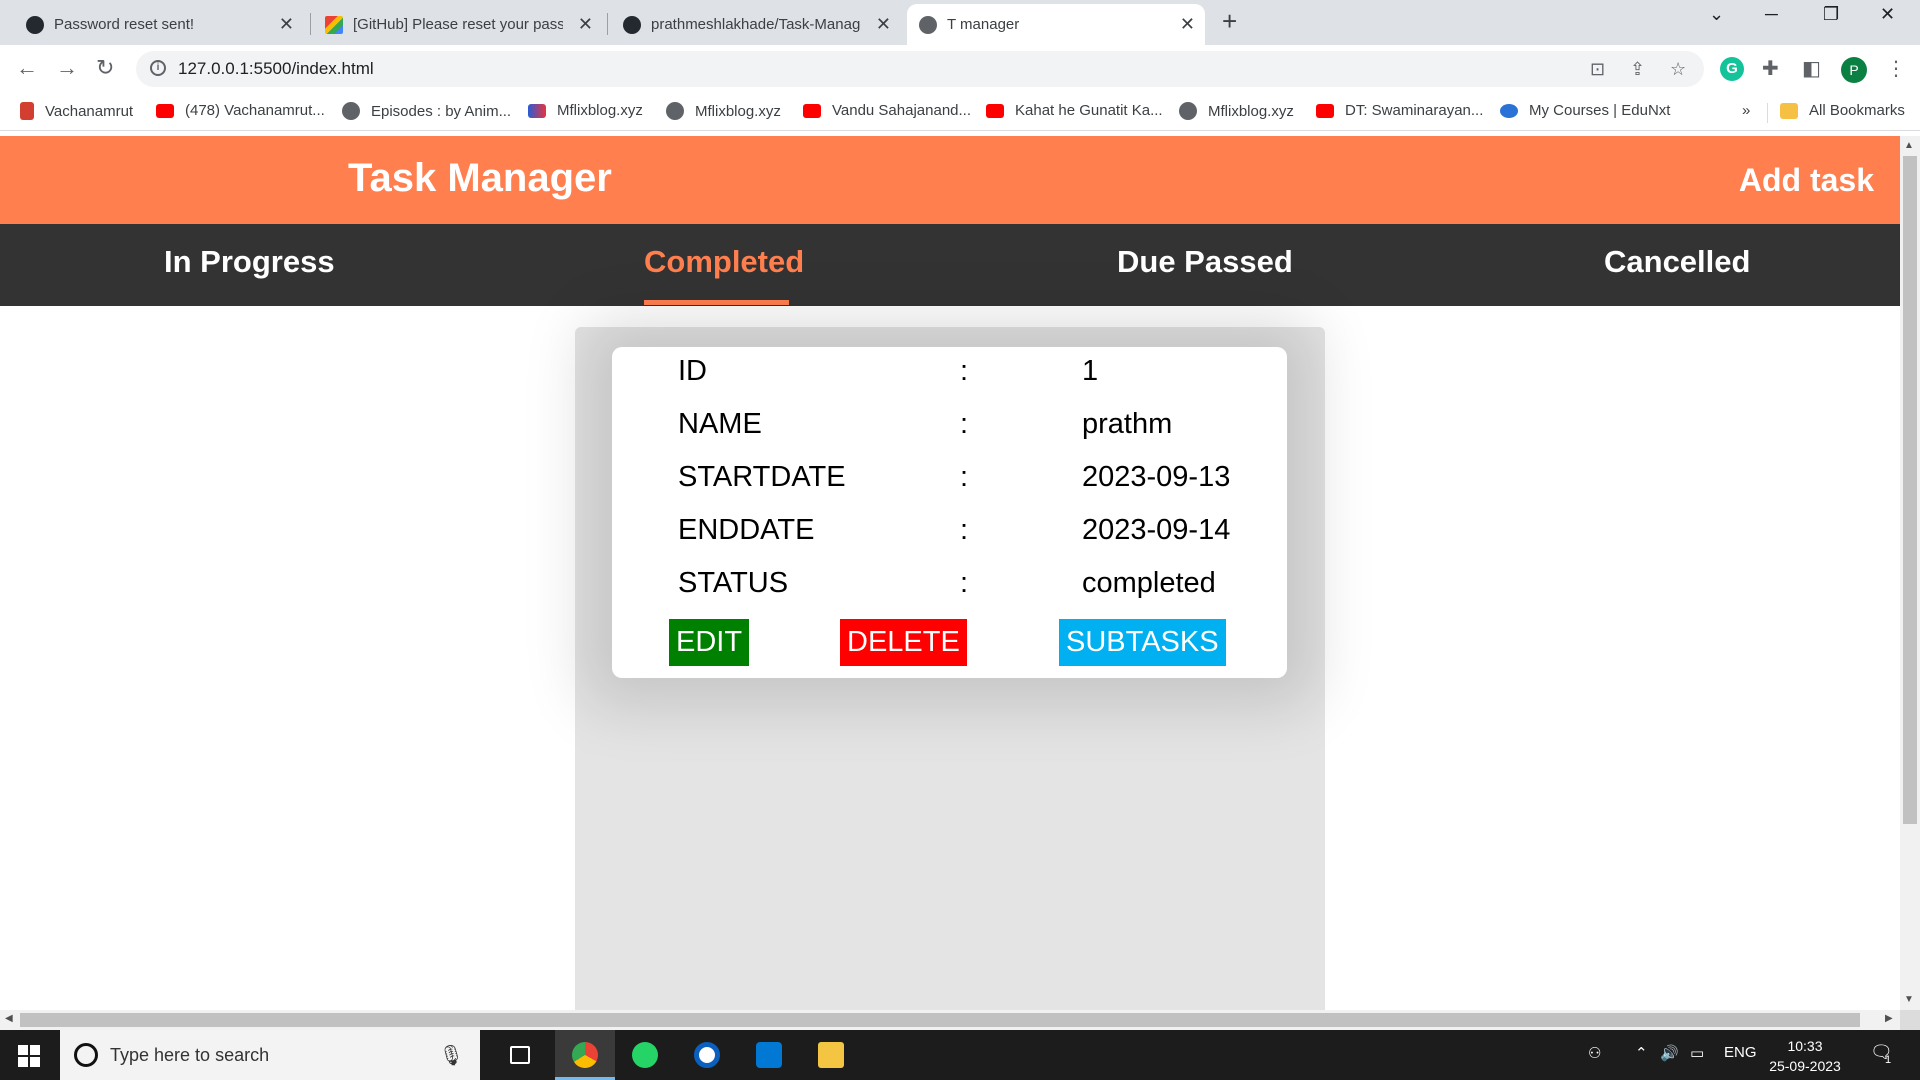 The image size is (1920, 1080). I want to click on horizontal-scroll-thumb, so click(940, 1020).